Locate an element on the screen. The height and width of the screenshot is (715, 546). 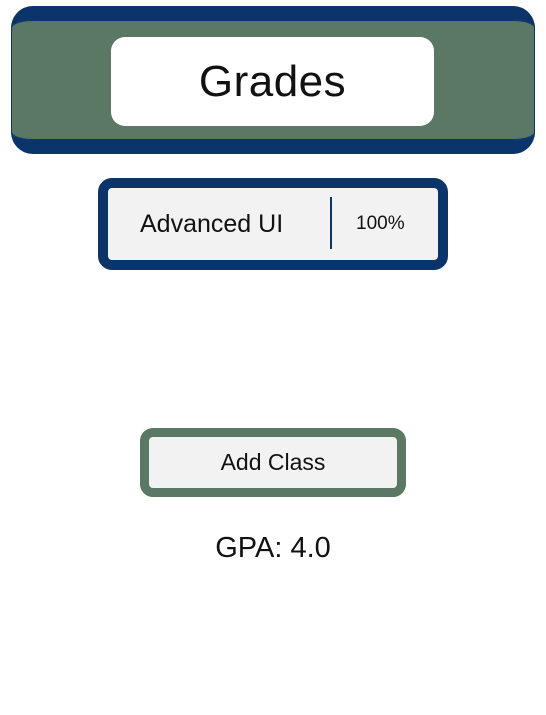
add-class-button: Add Class is located at coordinates (273, 462).